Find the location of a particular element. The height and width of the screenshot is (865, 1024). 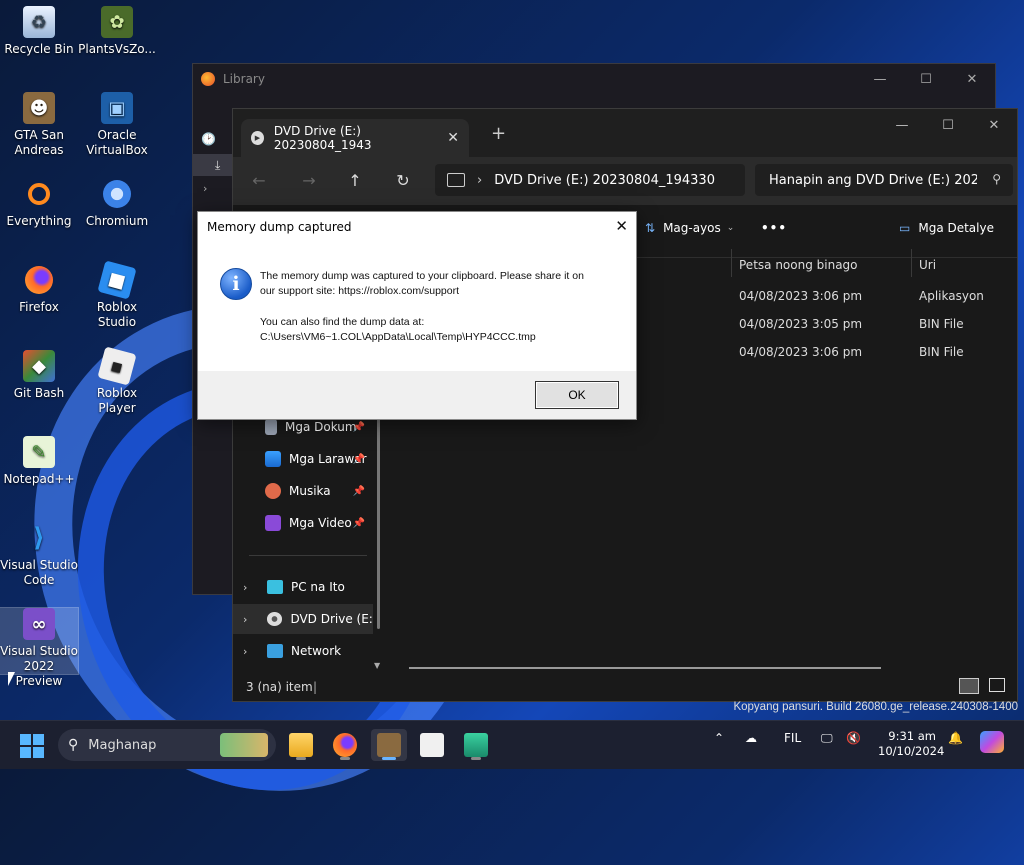

column-type: Uri is located at coordinates (927, 265).